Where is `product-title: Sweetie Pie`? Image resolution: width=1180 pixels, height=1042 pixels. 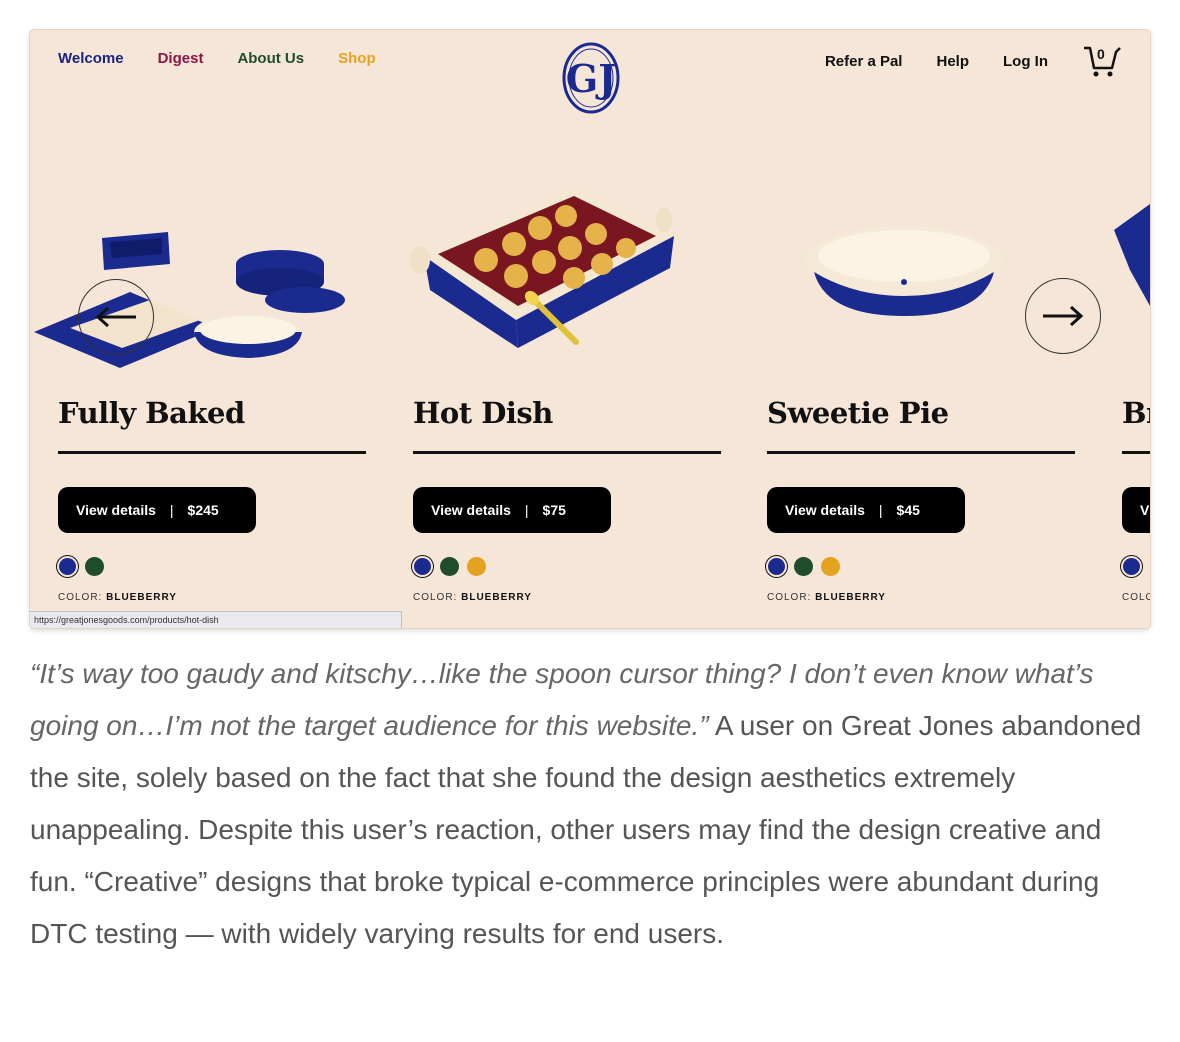 product-title: Sweetie Pie is located at coordinates (858, 413).